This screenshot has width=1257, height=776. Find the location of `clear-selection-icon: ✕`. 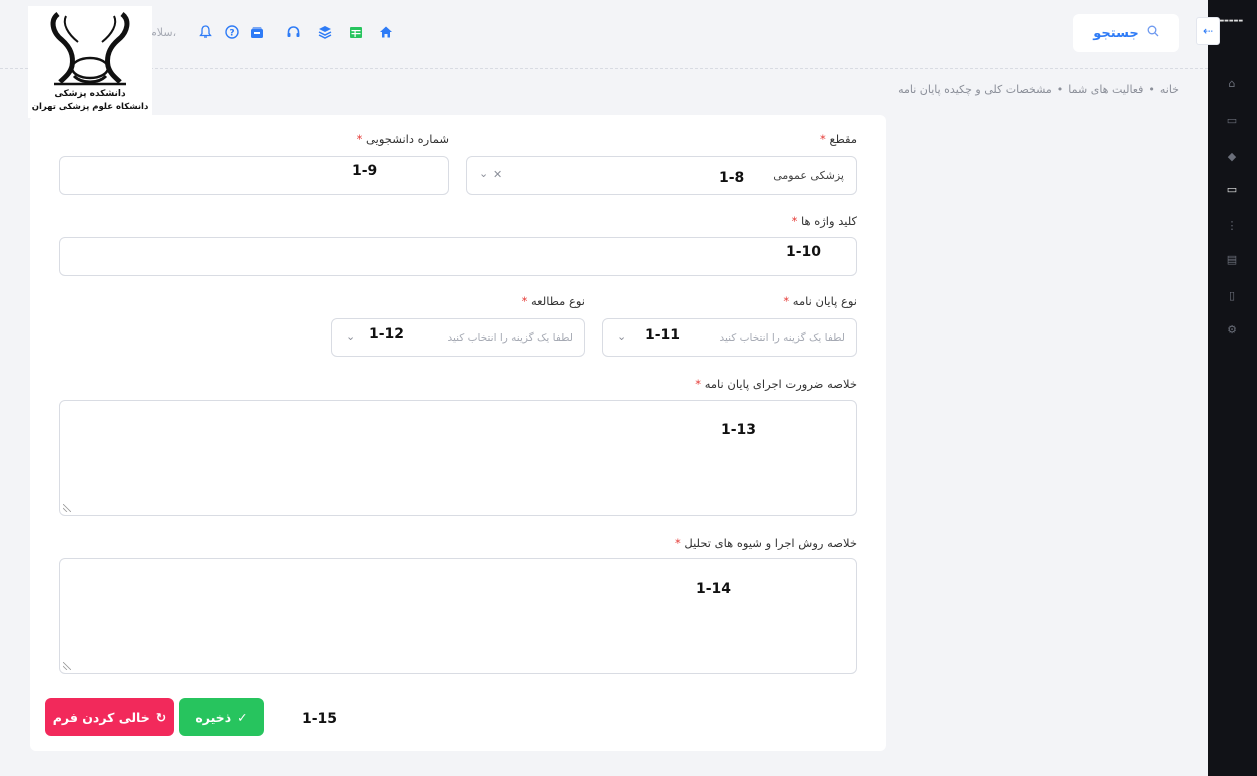

clear-selection-icon: ✕ is located at coordinates (497, 174).